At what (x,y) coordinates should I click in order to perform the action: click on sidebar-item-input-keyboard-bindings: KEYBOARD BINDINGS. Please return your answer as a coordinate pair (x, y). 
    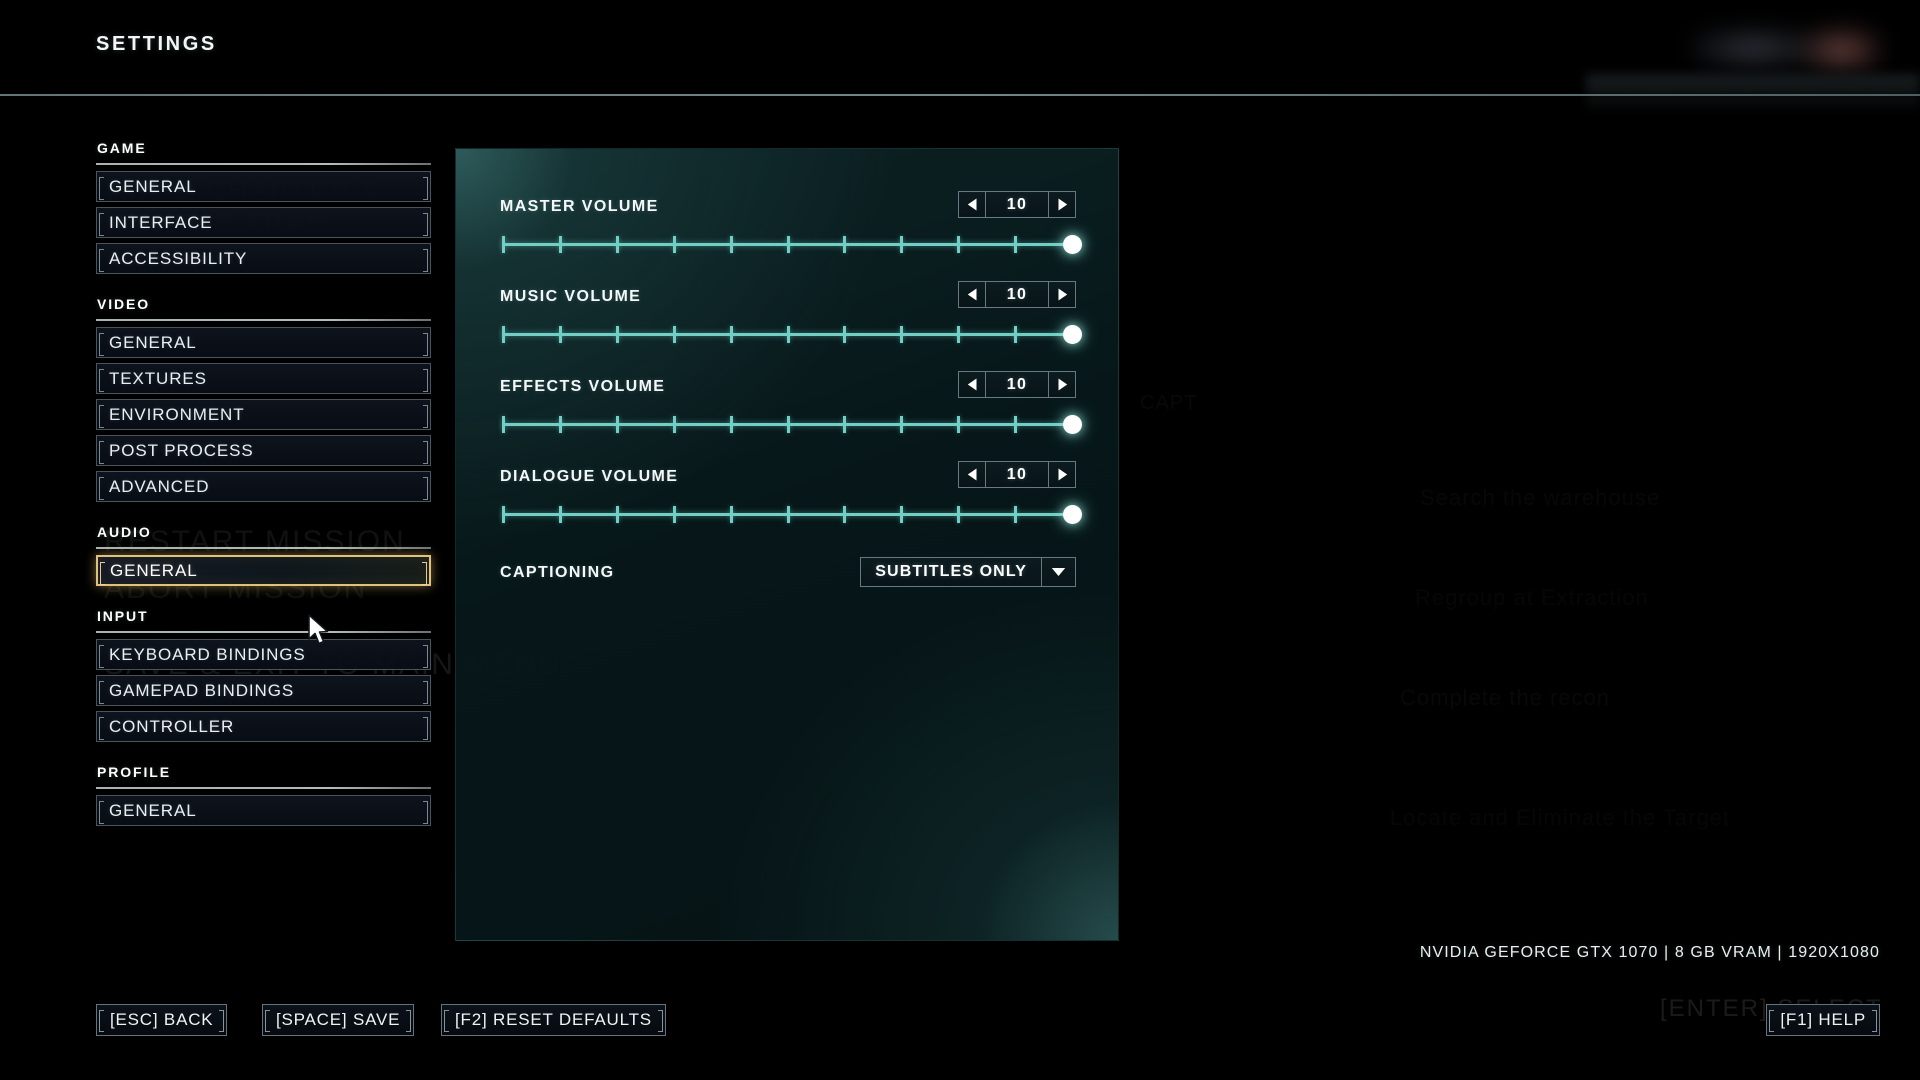
    Looking at the image, I should click on (263, 654).